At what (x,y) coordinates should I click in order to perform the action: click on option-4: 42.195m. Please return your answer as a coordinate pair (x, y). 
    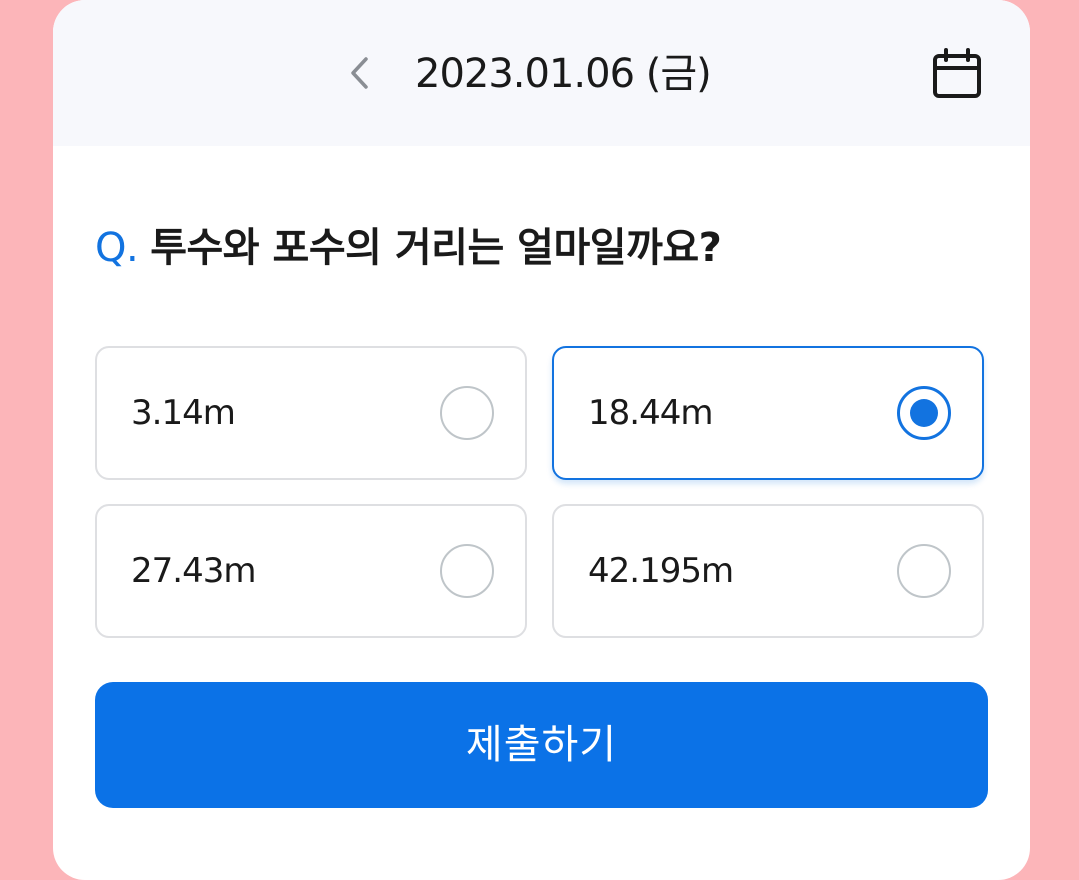
    Looking at the image, I should click on (768, 571).